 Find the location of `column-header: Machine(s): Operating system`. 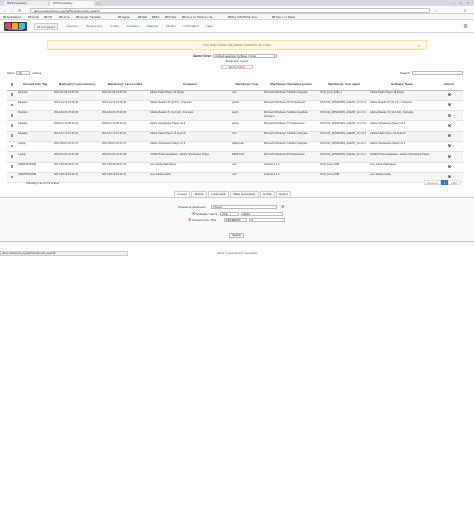

column-header: Machine(s): Operating system is located at coordinates (291, 85).